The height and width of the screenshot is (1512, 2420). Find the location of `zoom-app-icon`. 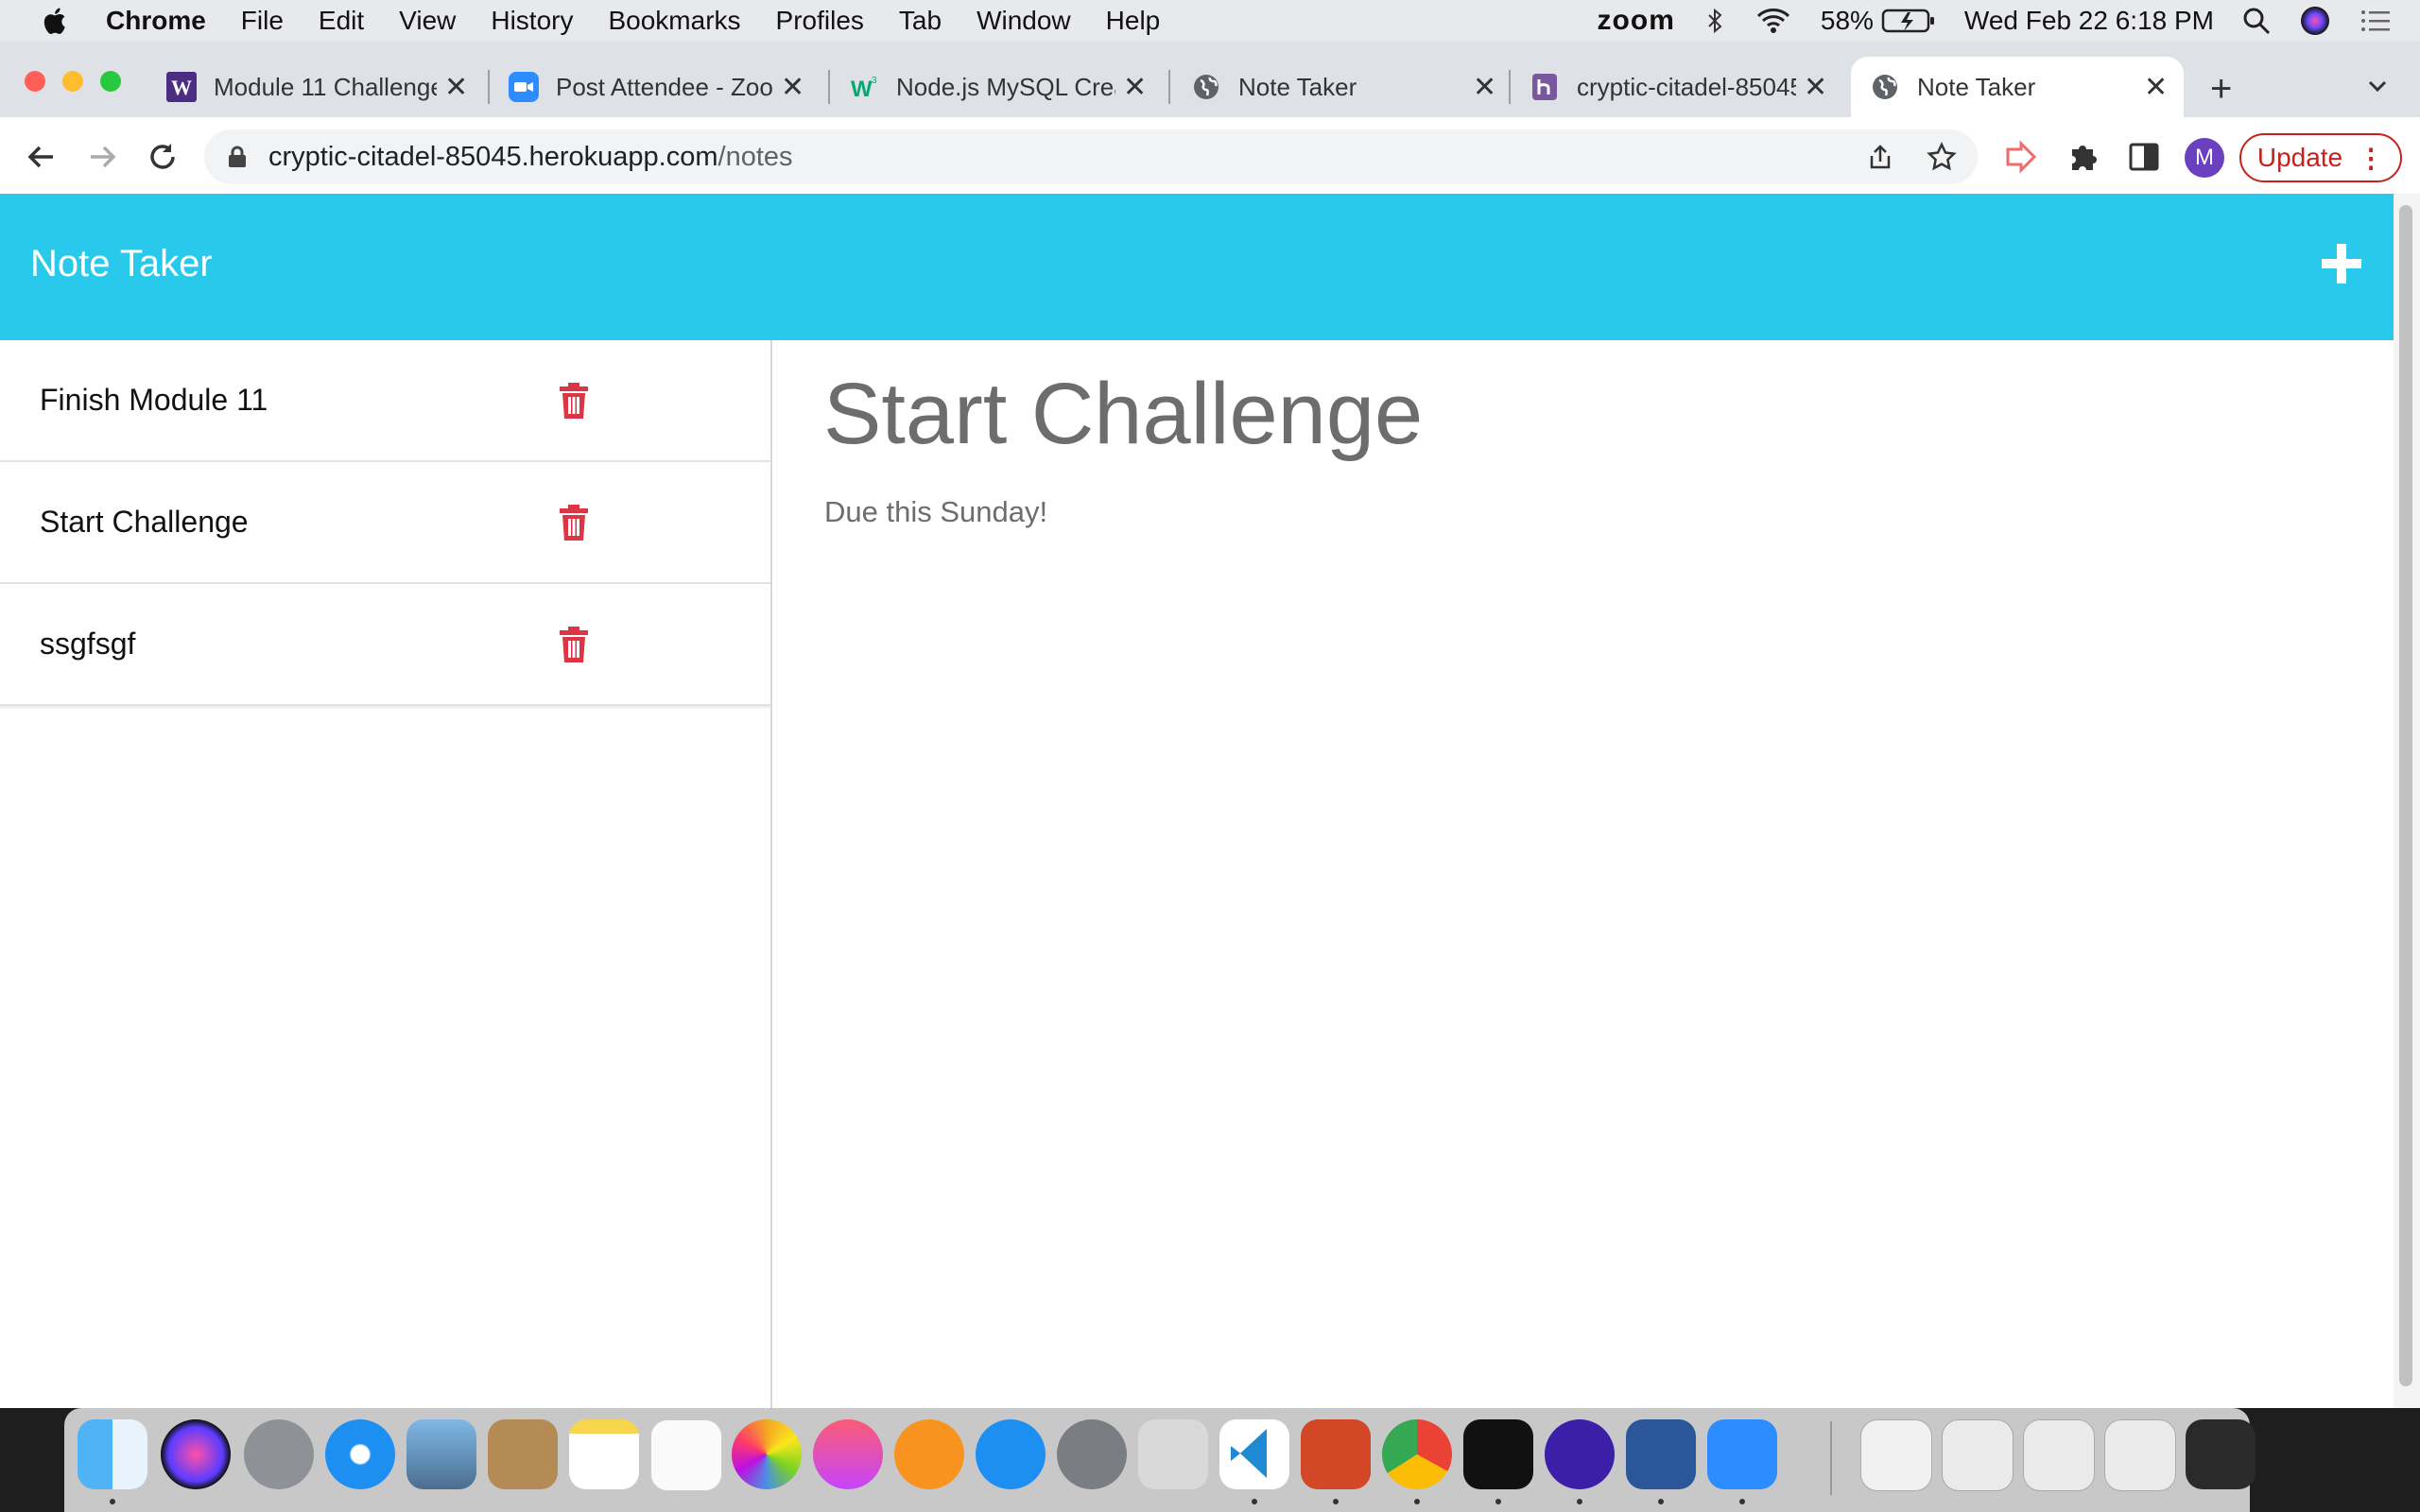

zoom-app-icon is located at coordinates (1742, 1454).